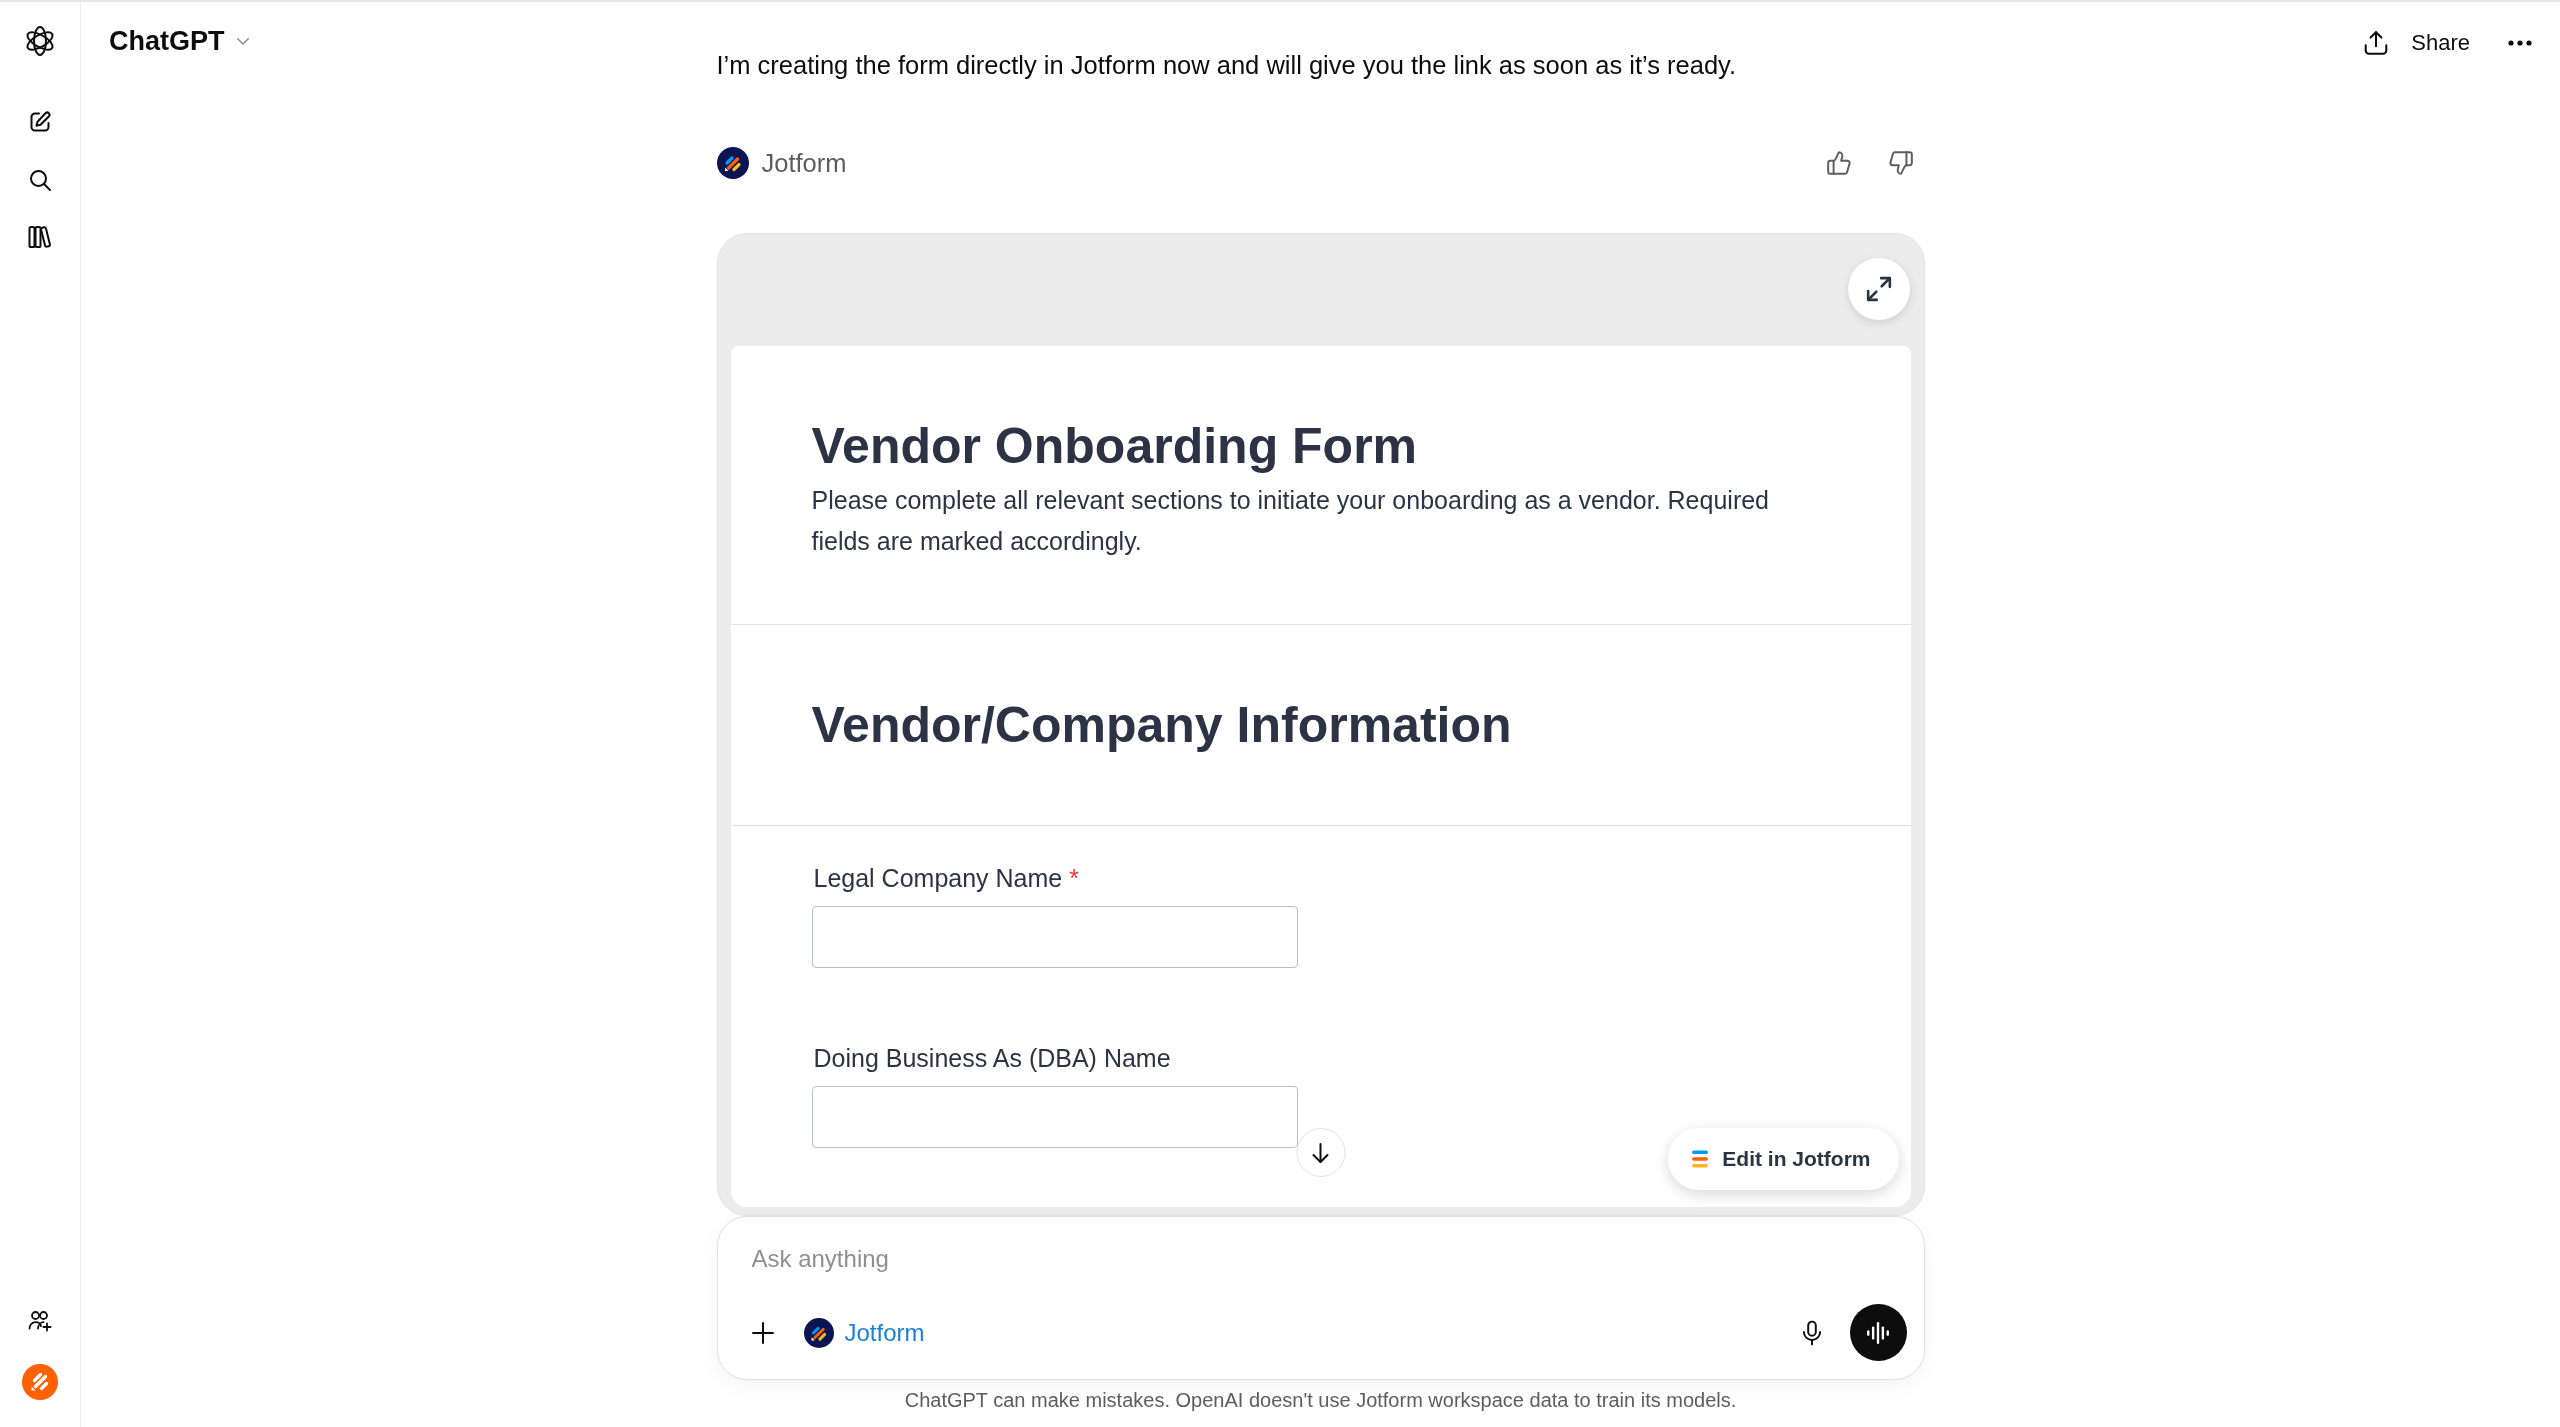 The width and height of the screenshot is (2560, 1427). What do you see at coordinates (2376, 43) in the screenshot?
I see `upload-icon` at bounding box center [2376, 43].